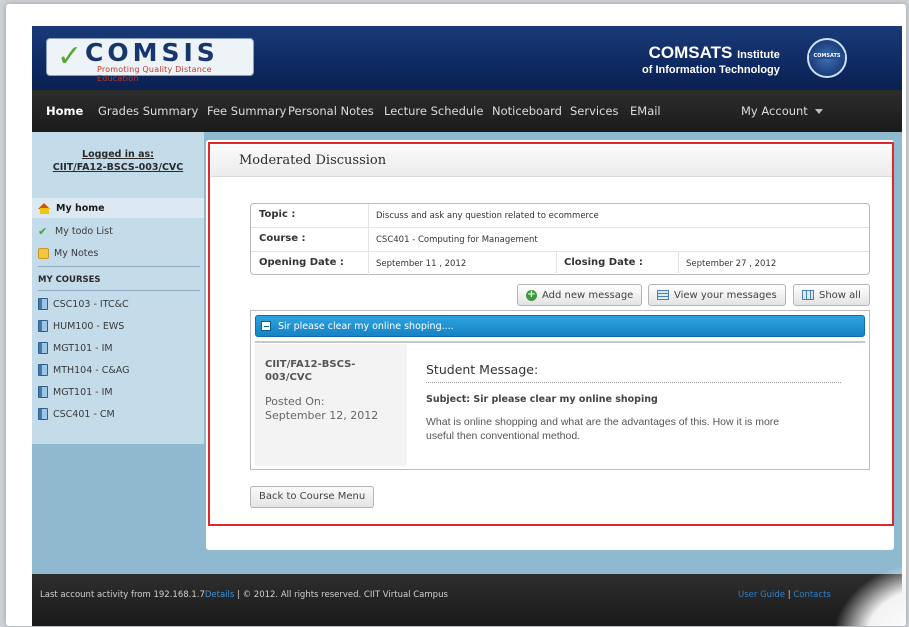 Image resolution: width=909 pixels, height=627 pixels. What do you see at coordinates (118, 161) in the screenshot?
I see `logged-in-info: Logged in as: CIIT/FA12-BSCS-003/CVC` at bounding box center [118, 161].